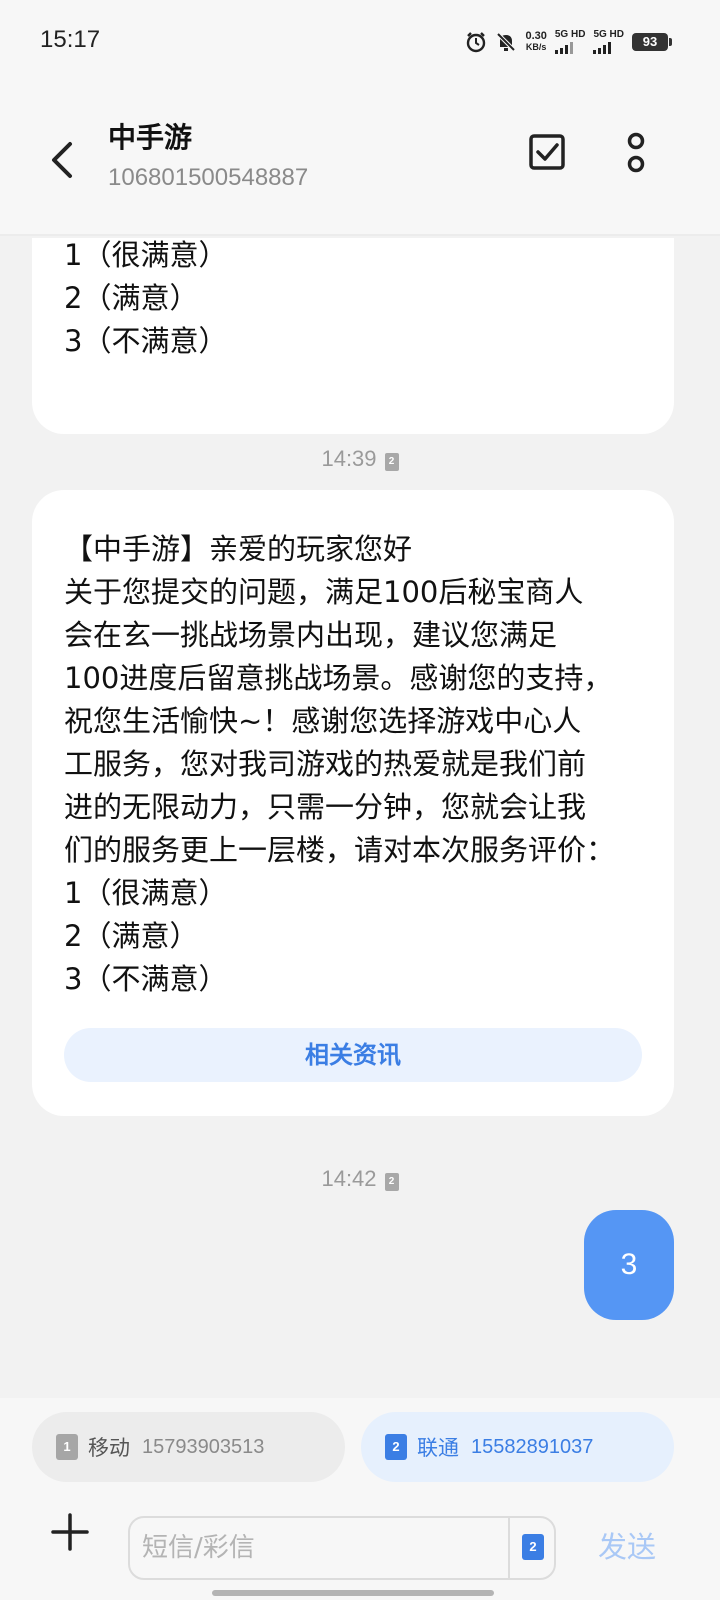 This screenshot has width=720, height=1600. What do you see at coordinates (627, 1545) in the screenshot?
I see `send-button: 发送` at bounding box center [627, 1545].